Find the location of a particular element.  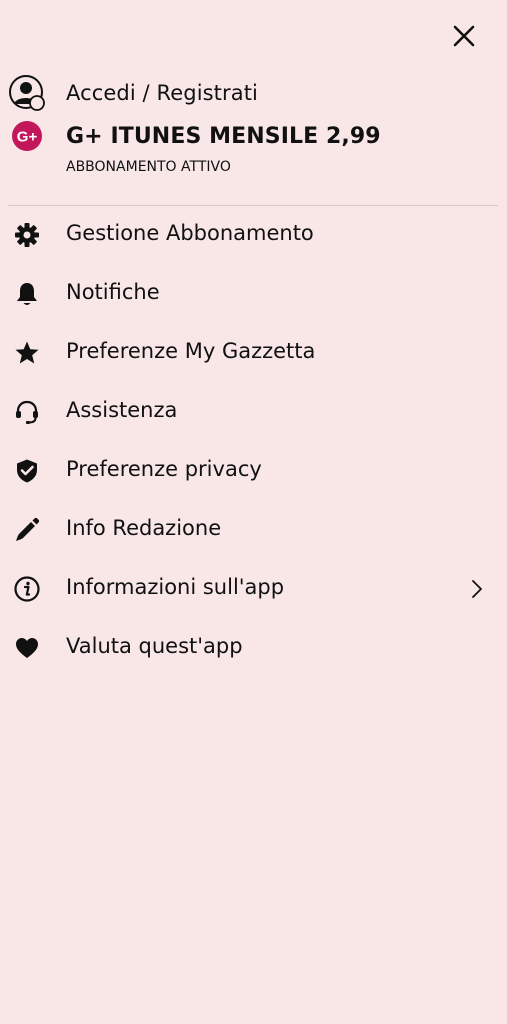

menu-item-label: Notifiche is located at coordinates (113, 292).